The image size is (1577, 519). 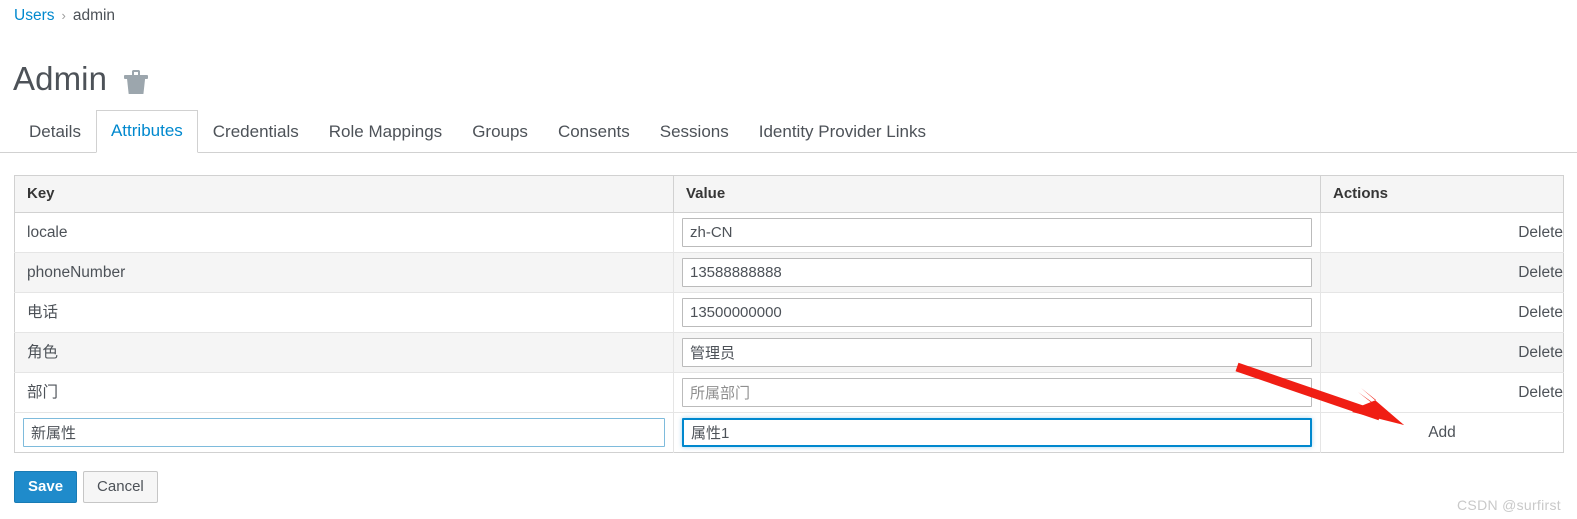 I want to click on tab-attributes: Attributes, so click(x=146, y=131).